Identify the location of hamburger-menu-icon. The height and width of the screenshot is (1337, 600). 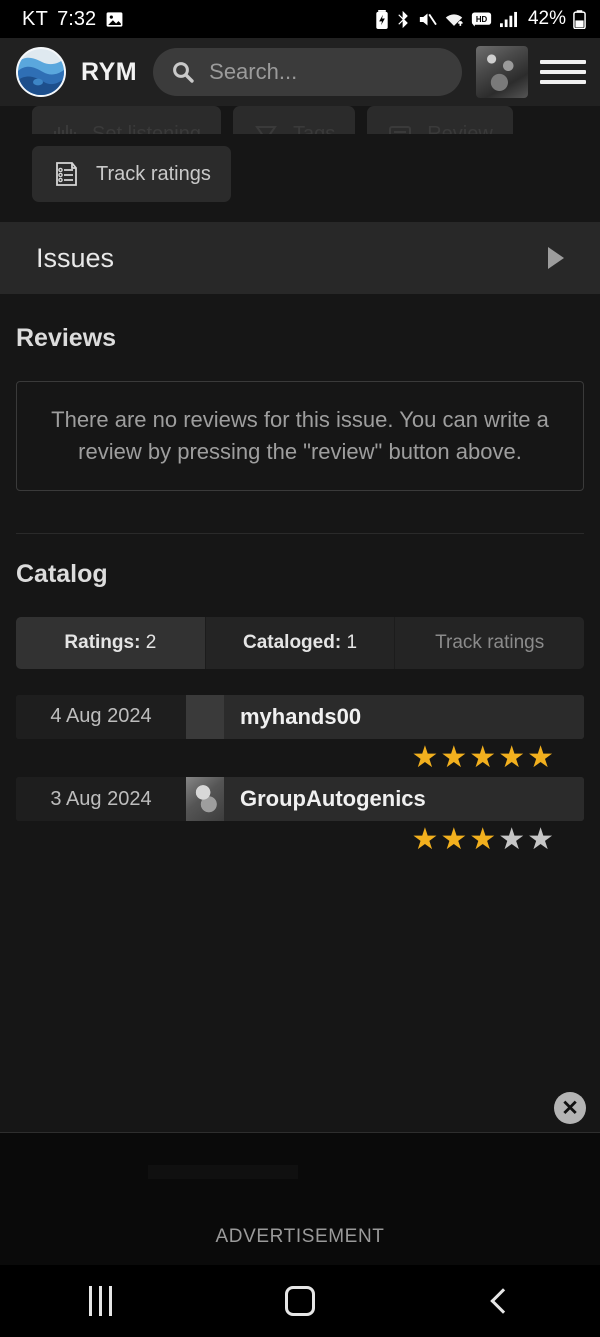
(563, 72).